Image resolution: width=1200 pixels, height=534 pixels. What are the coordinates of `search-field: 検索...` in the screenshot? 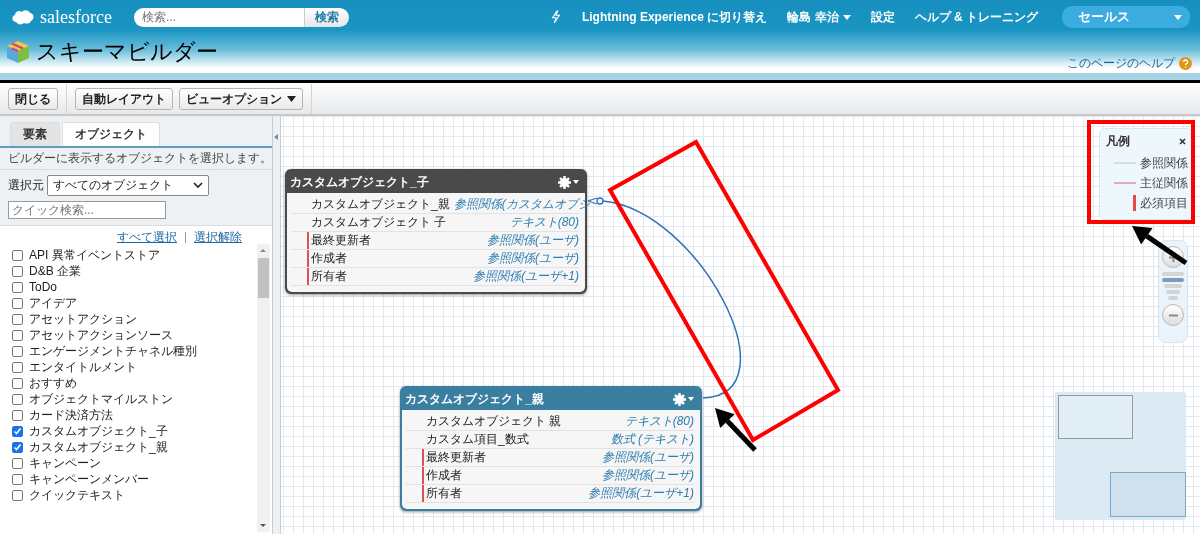 It's located at (219, 17).